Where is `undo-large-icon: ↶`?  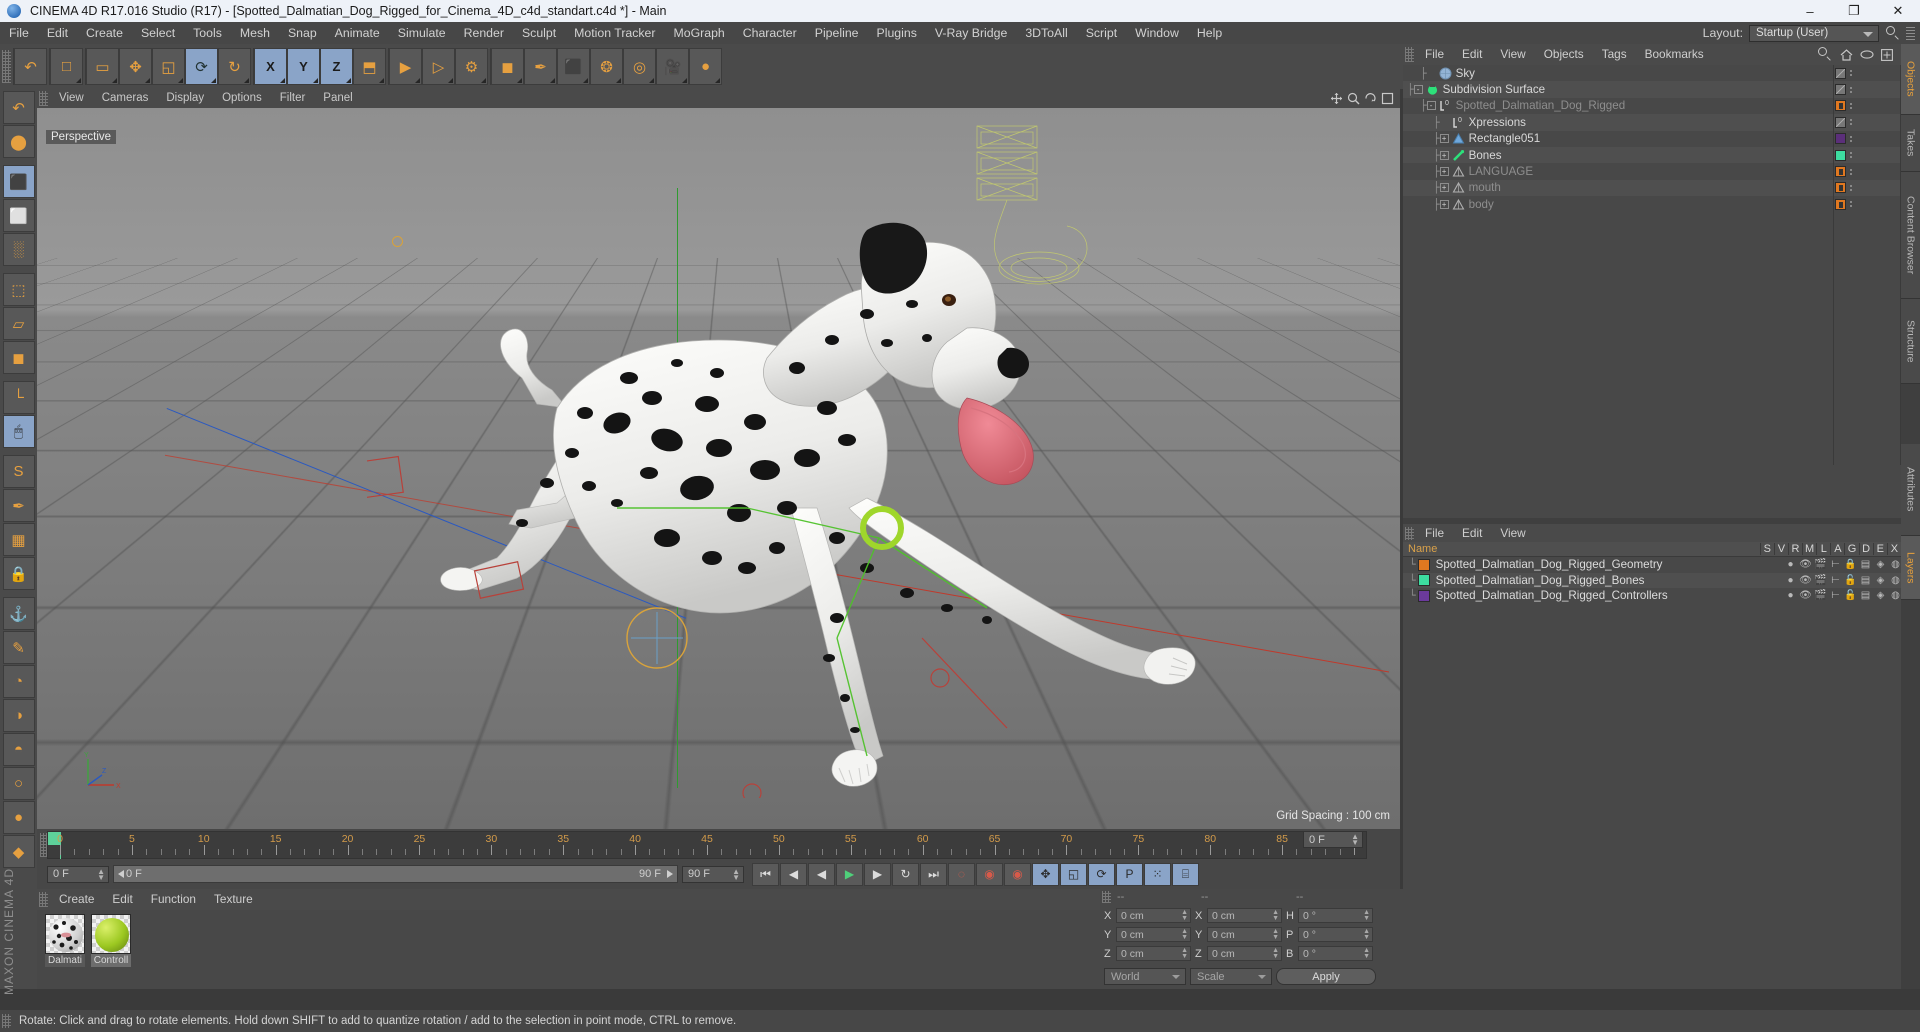
undo-large-icon: ↶ is located at coordinates (18, 107).